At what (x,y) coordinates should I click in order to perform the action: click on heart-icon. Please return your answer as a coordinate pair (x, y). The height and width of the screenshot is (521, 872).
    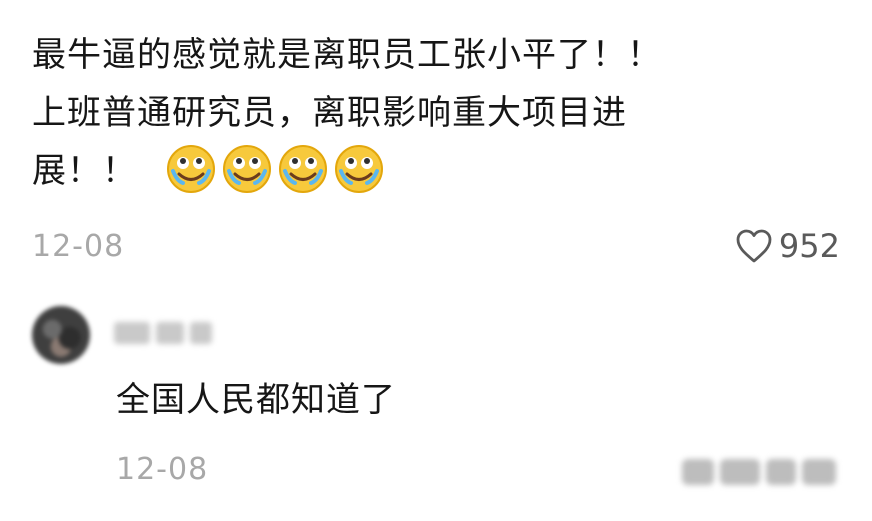
    Looking at the image, I should click on (754, 246).